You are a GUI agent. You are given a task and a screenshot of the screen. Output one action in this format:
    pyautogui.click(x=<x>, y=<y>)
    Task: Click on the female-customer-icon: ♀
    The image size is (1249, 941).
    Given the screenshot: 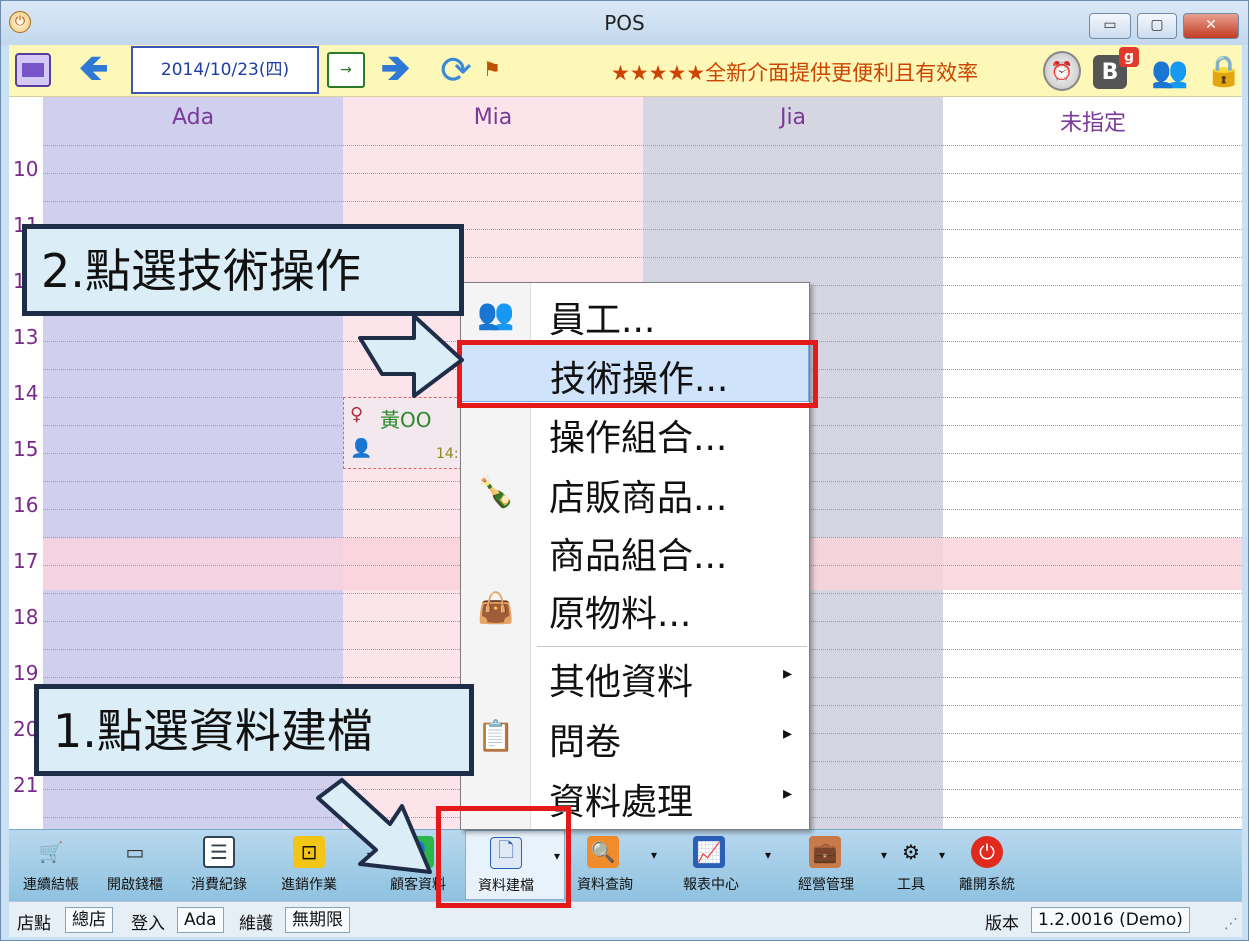 What is the action you would take?
    pyautogui.click(x=357, y=414)
    